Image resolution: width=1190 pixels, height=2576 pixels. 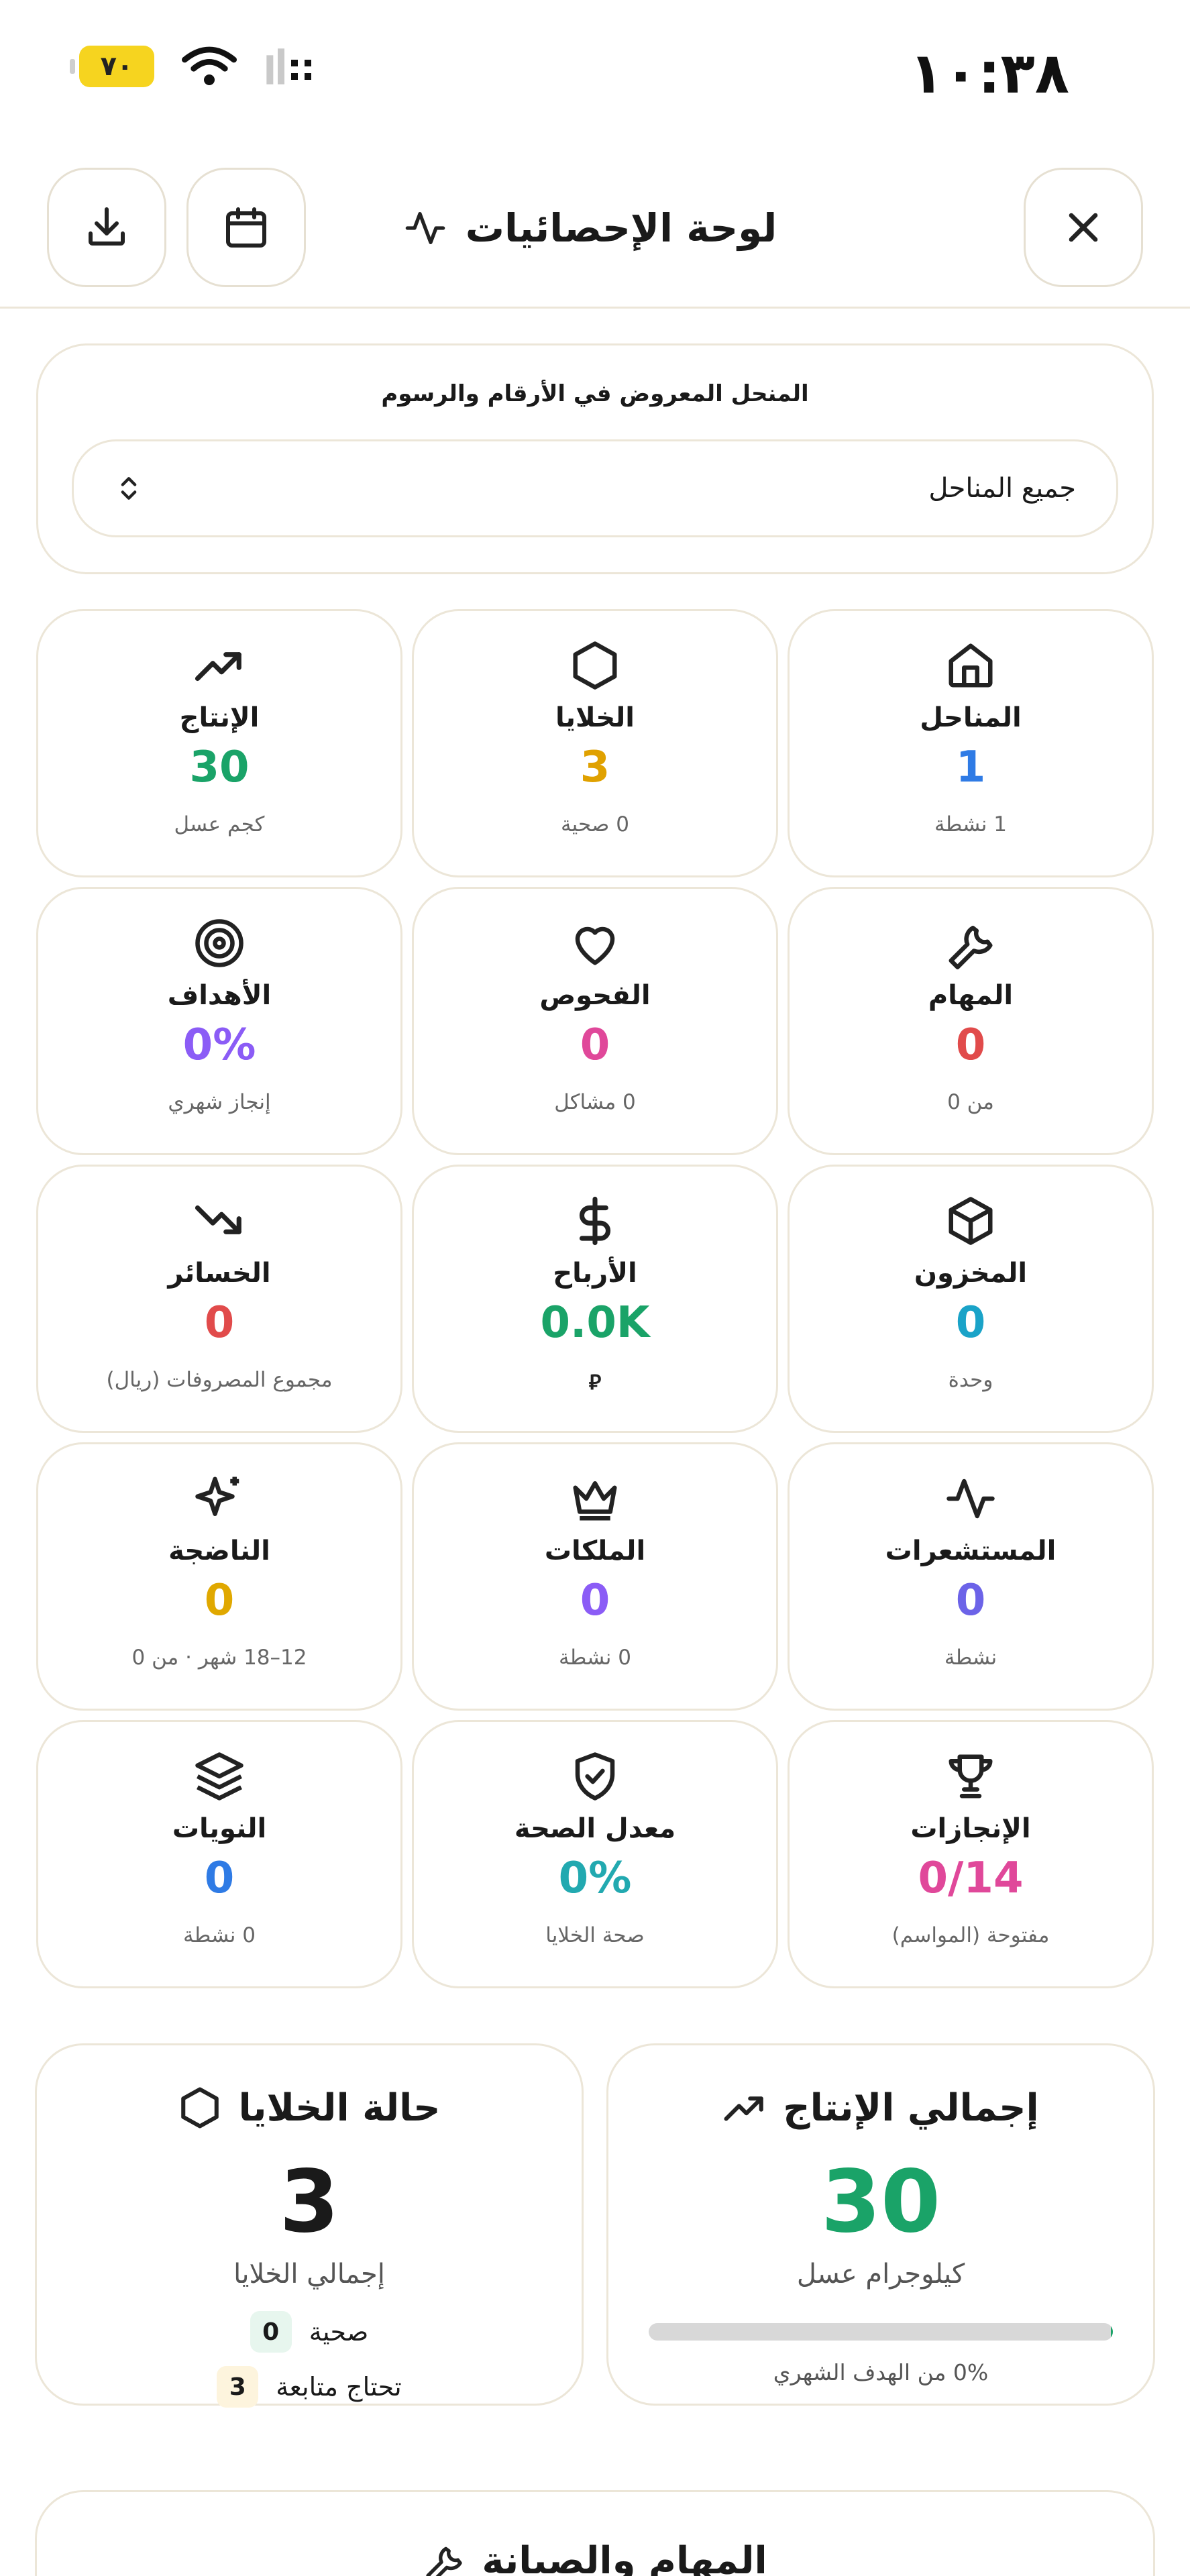 I want to click on wrench-icon, so click(x=444, y=2561).